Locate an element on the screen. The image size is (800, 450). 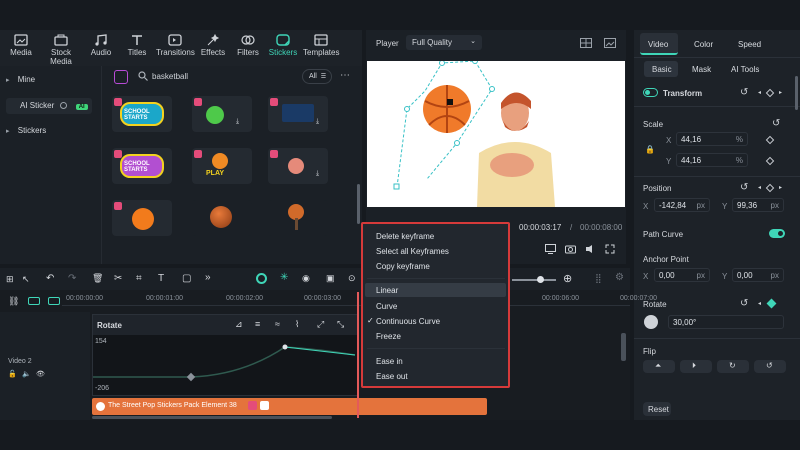
monitor-icon is located at coordinates (550, 250).